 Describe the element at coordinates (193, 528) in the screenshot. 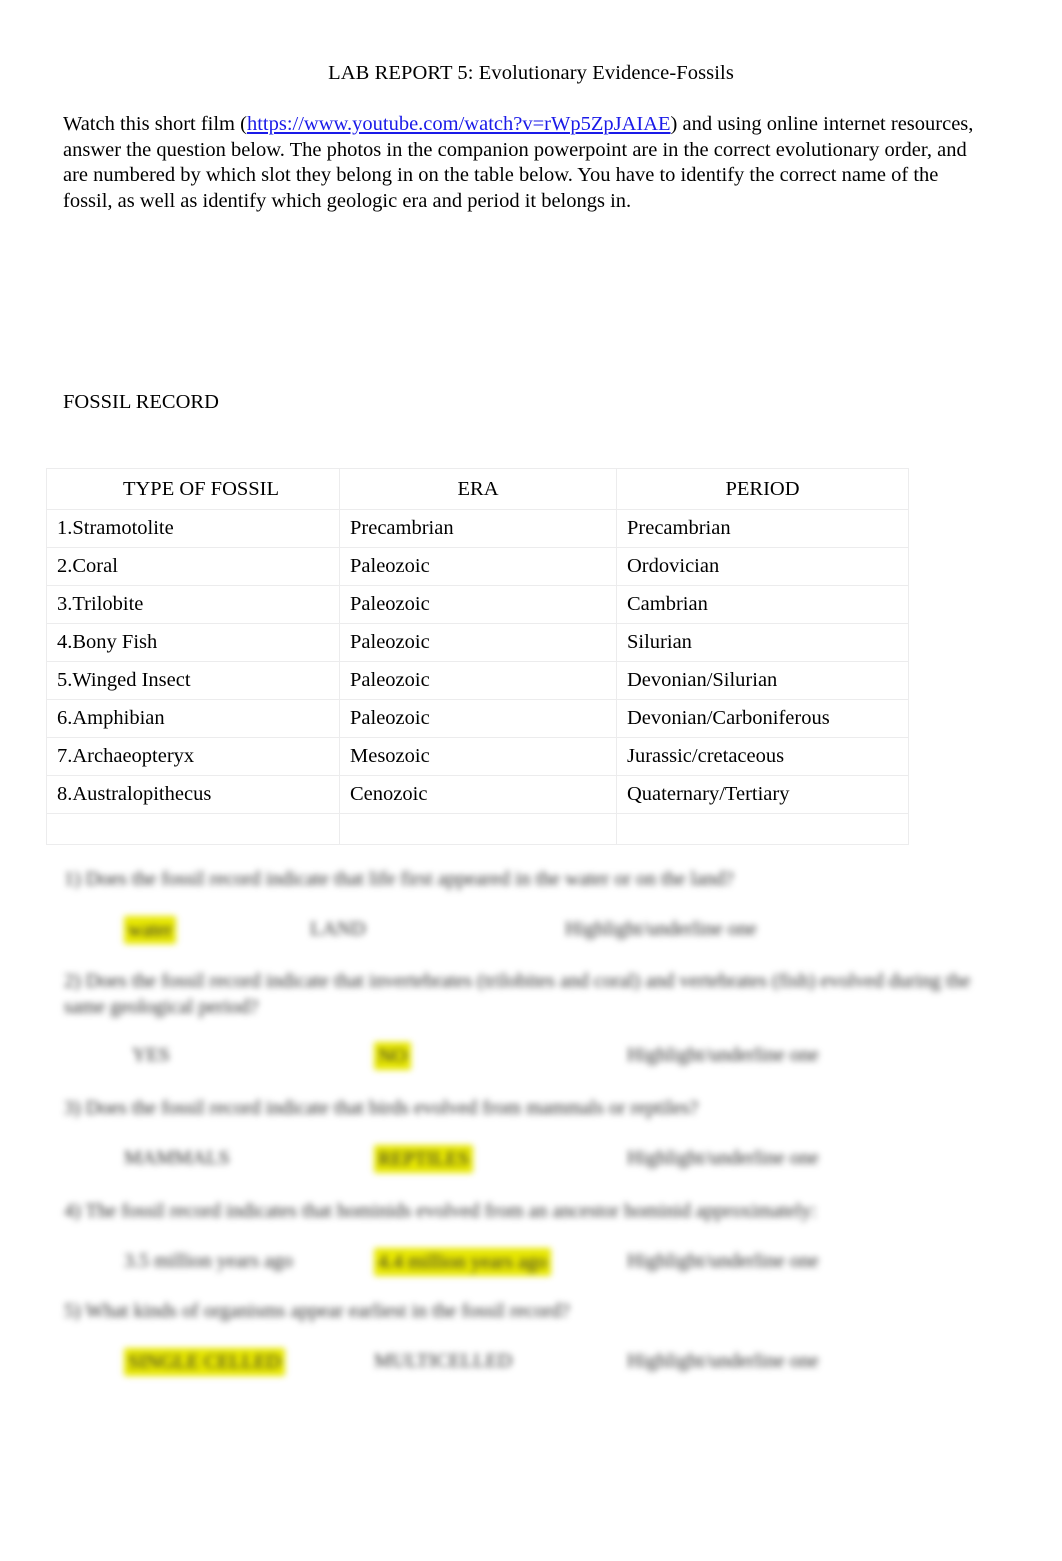

I see `cell-type: 1.Stramotolite` at that location.